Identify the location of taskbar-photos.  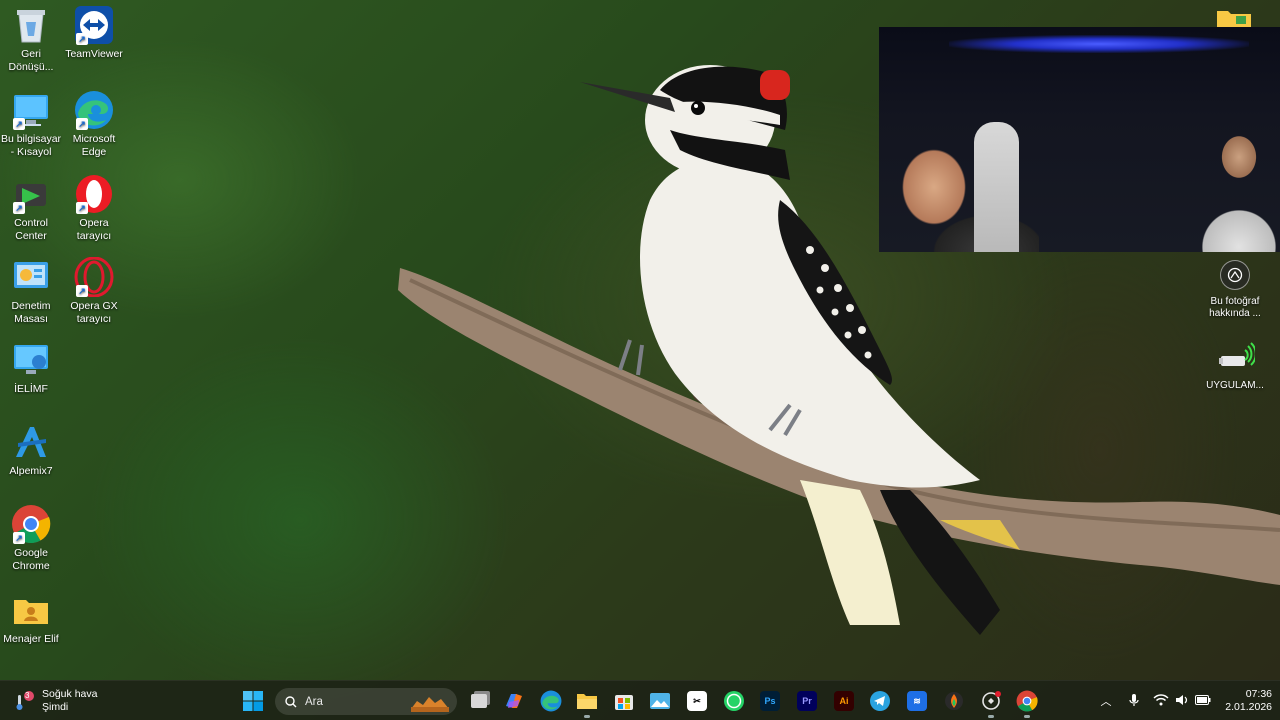
(660, 701).